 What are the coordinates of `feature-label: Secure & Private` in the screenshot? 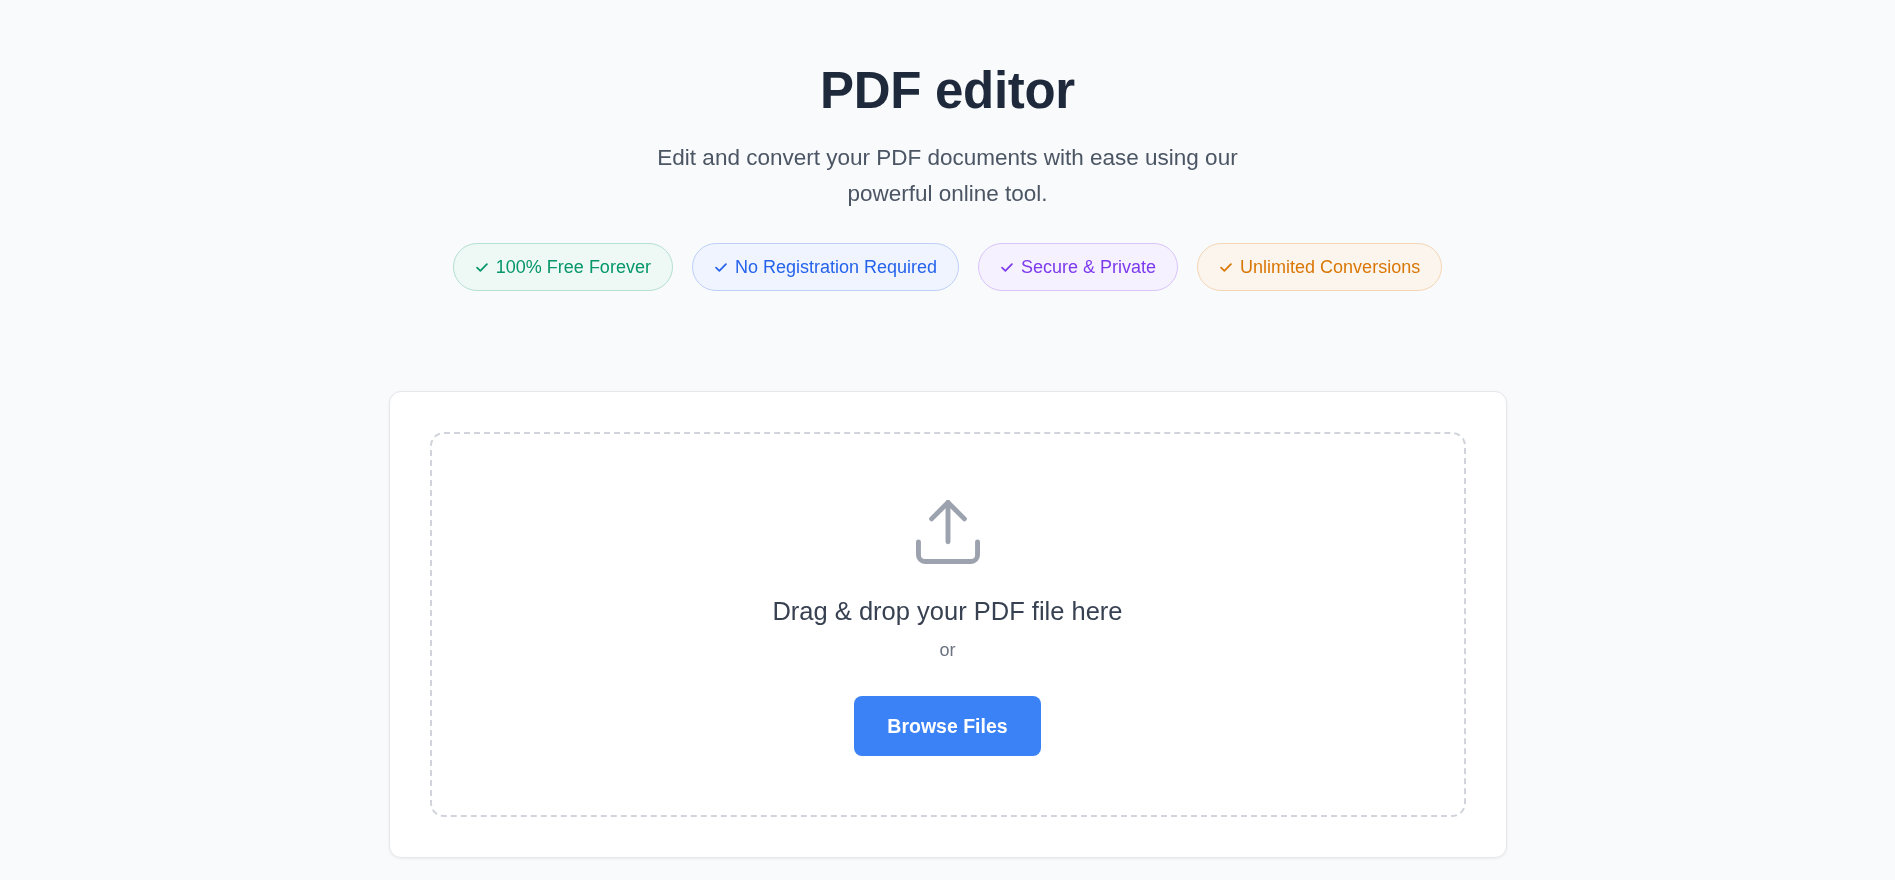 It's located at (1089, 267).